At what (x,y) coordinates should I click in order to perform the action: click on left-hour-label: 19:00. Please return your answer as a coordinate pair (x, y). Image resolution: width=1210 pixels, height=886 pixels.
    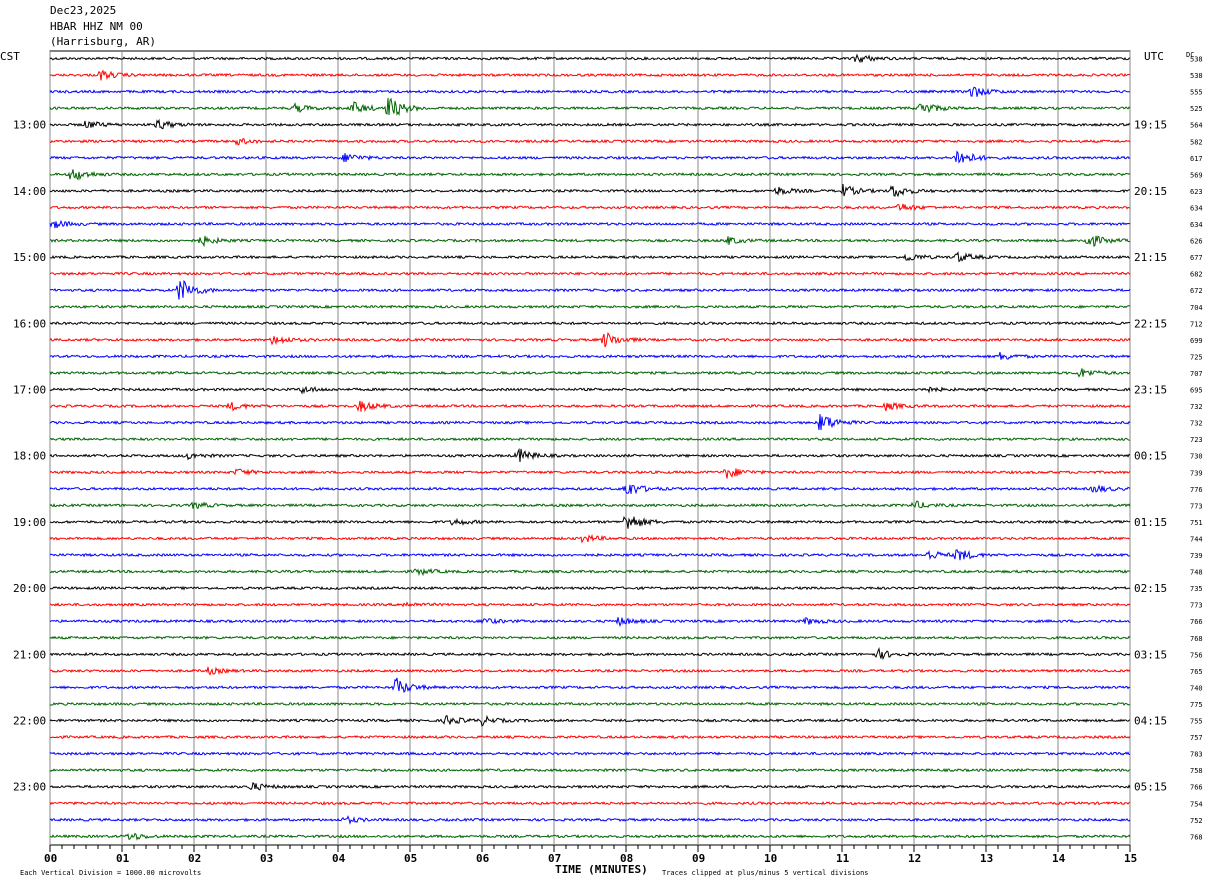
    Looking at the image, I should click on (29, 522).